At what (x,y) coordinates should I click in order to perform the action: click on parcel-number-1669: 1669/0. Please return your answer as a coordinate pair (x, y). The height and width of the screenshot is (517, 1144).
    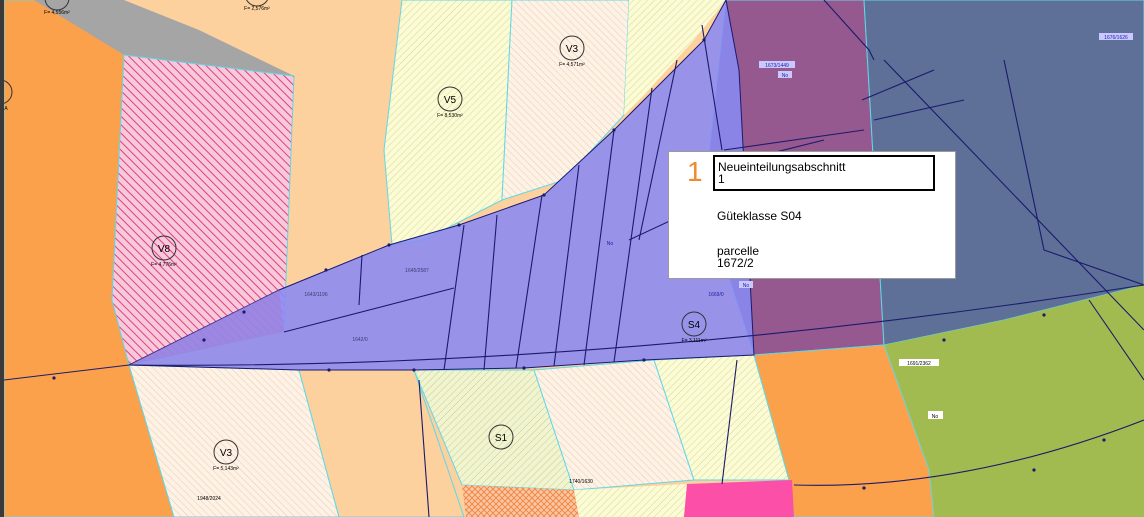
    Looking at the image, I should click on (716, 295).